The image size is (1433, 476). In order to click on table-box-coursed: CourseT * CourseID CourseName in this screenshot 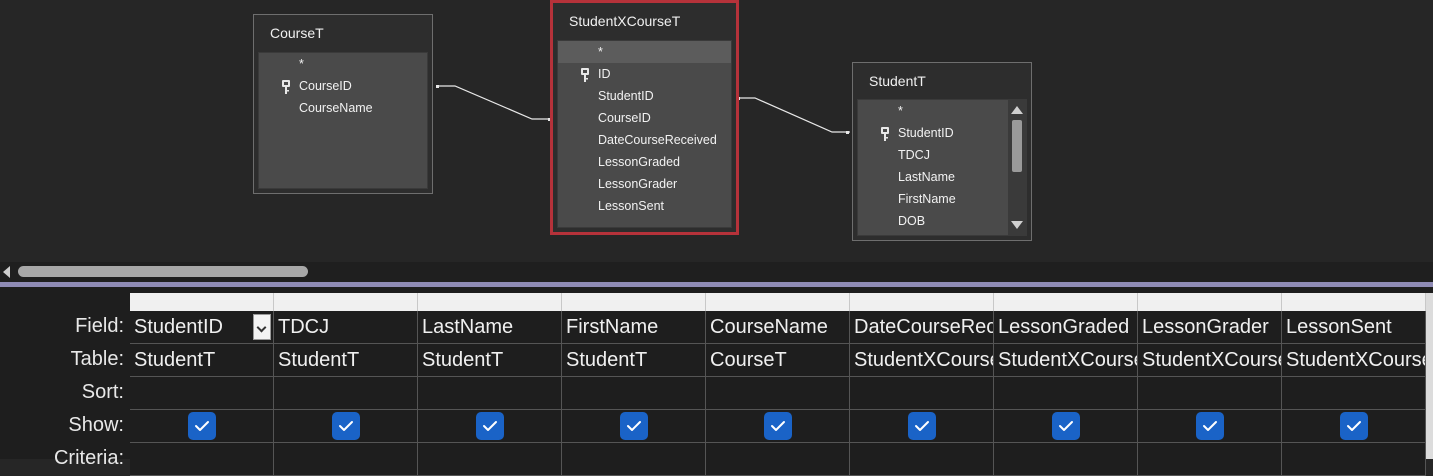, I will do `click(343, 104)`.